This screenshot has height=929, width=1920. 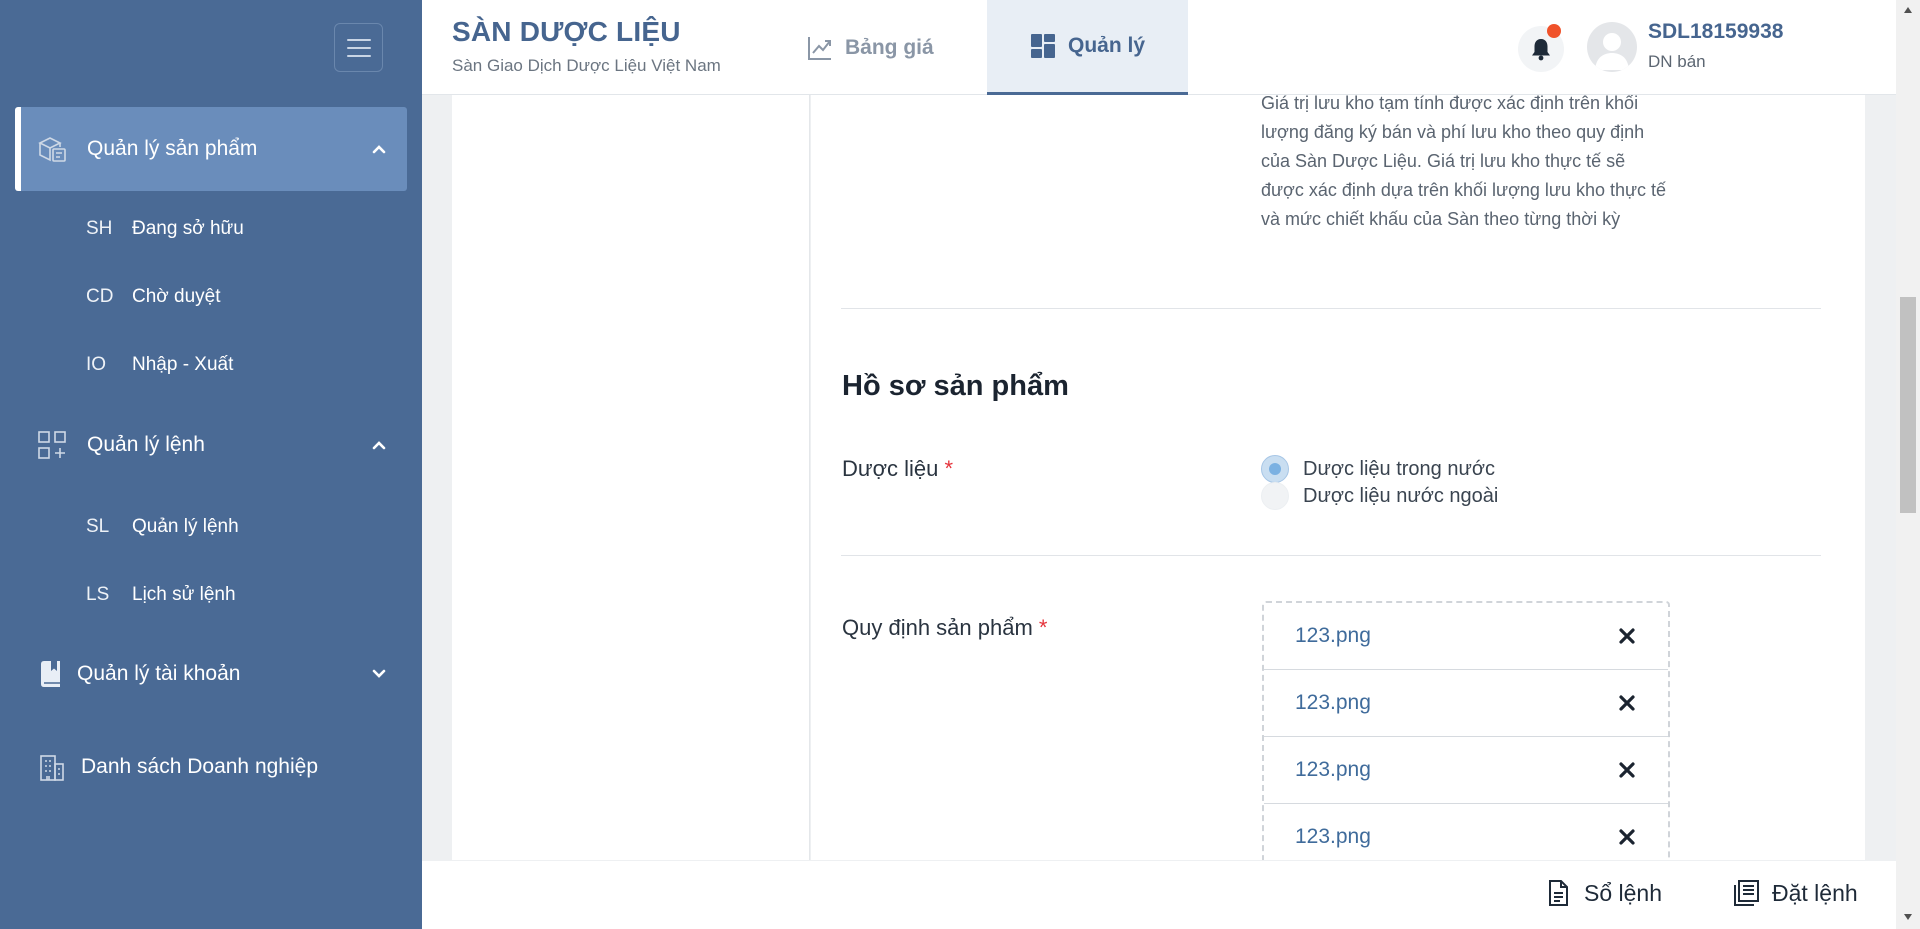 I want to click on sidebar-item-order-history: LS Lịch sử lệnh, so click(x=161, y=595).